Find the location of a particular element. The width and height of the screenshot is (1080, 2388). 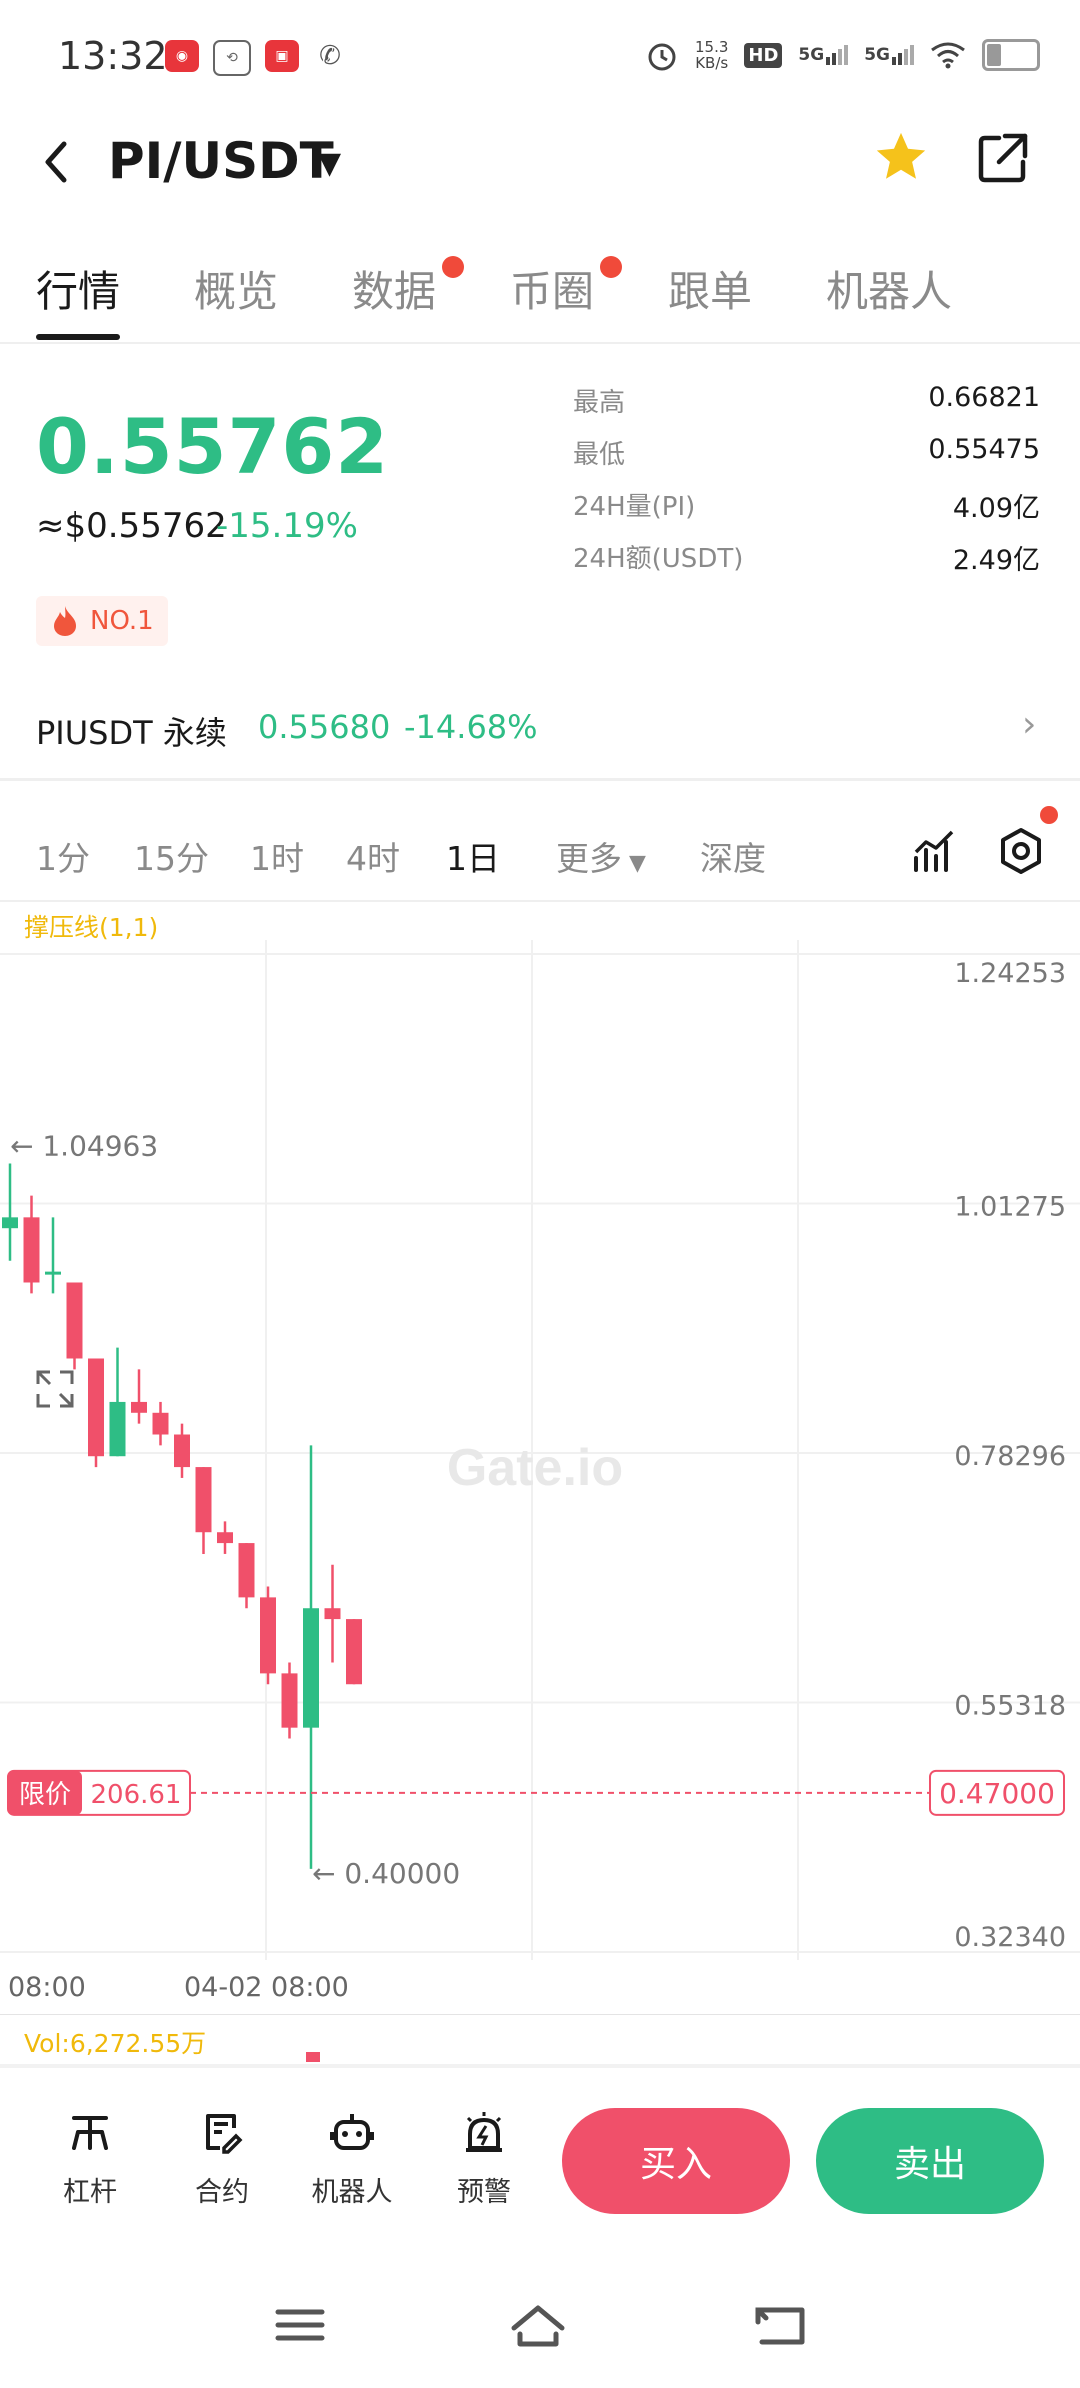

back-nav-icon is located at coordinates (782, 2325).